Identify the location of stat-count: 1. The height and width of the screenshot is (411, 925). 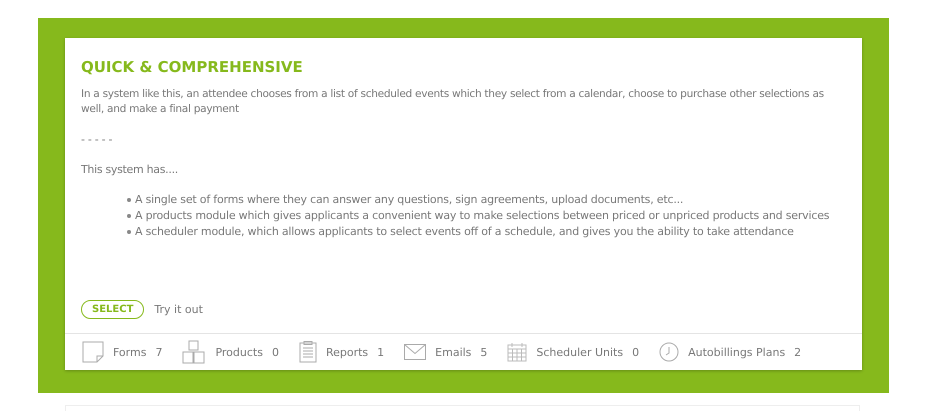
(380, 352).